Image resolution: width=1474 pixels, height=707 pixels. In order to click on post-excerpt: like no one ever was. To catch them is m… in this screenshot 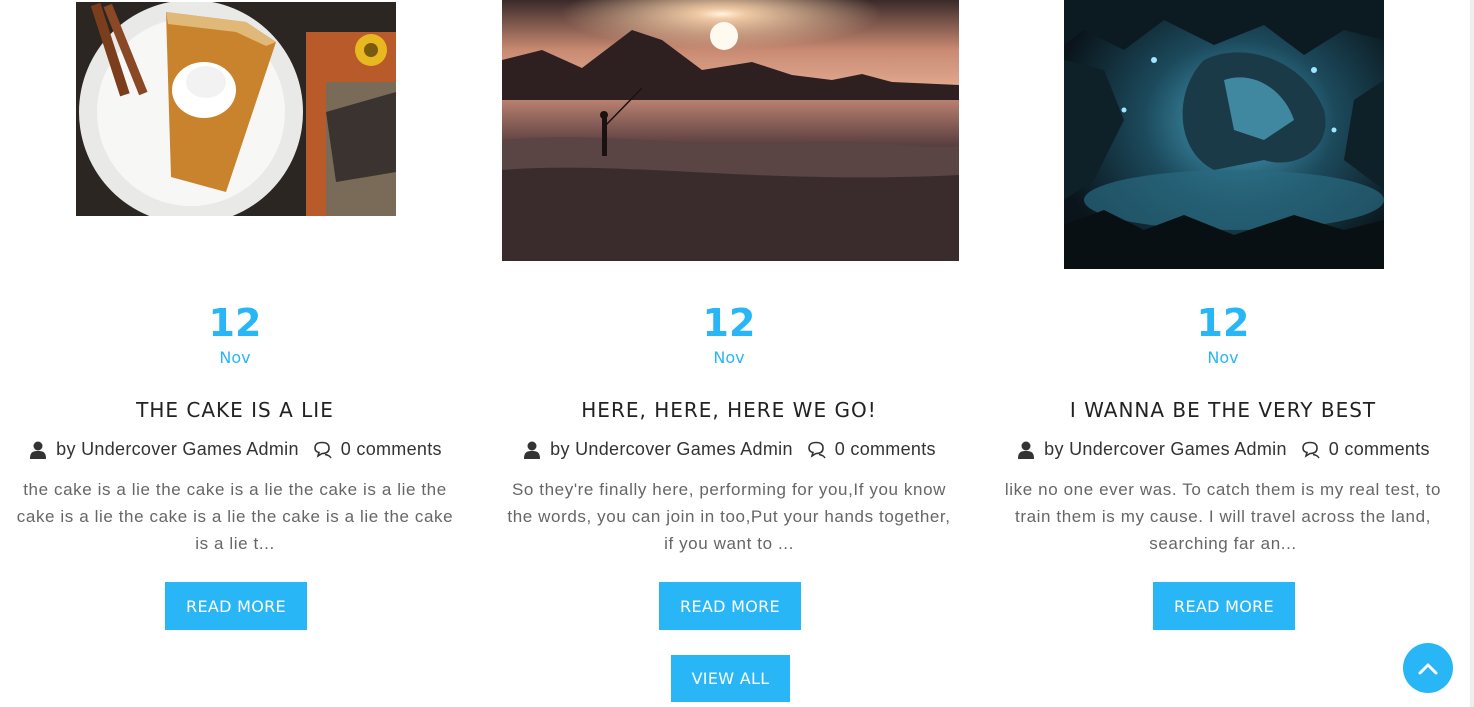, I will do `click(1223, 516)`.